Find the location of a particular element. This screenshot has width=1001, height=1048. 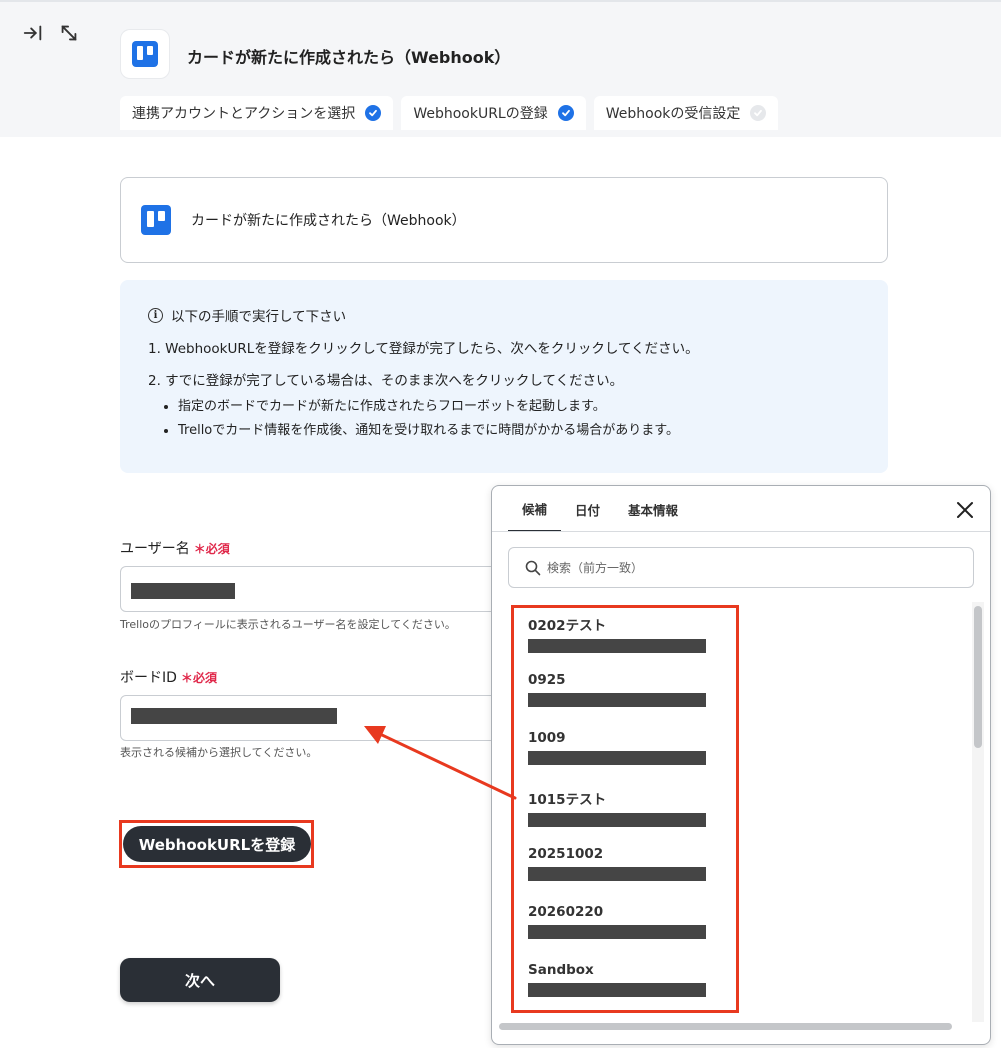

username-hint: Trelloのプロフィールに表示されるユーザー名を設定してください。 is located at coordinates (288, 624).